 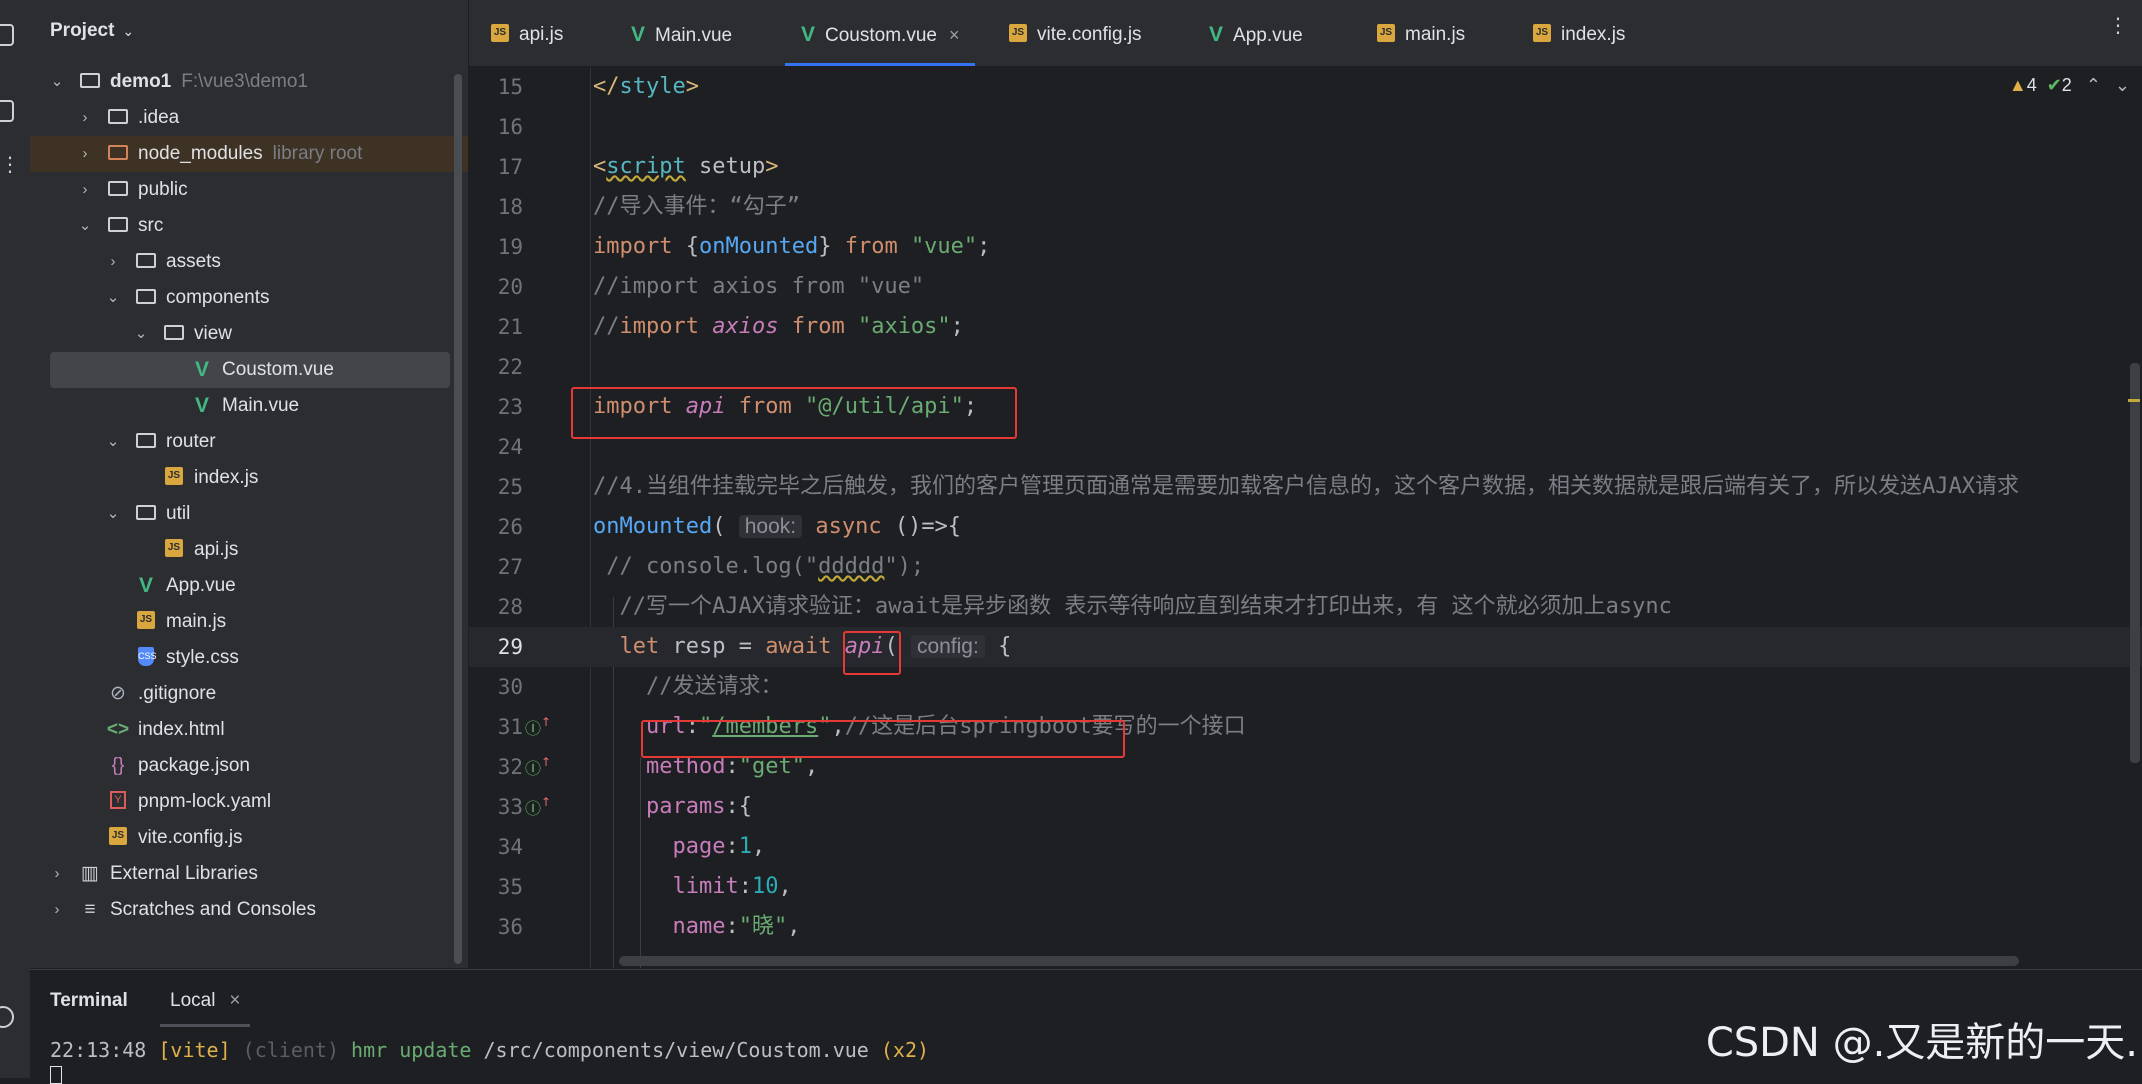 I want to click on tab-app-vue: V App.vue, so click(x=1256, y=33).